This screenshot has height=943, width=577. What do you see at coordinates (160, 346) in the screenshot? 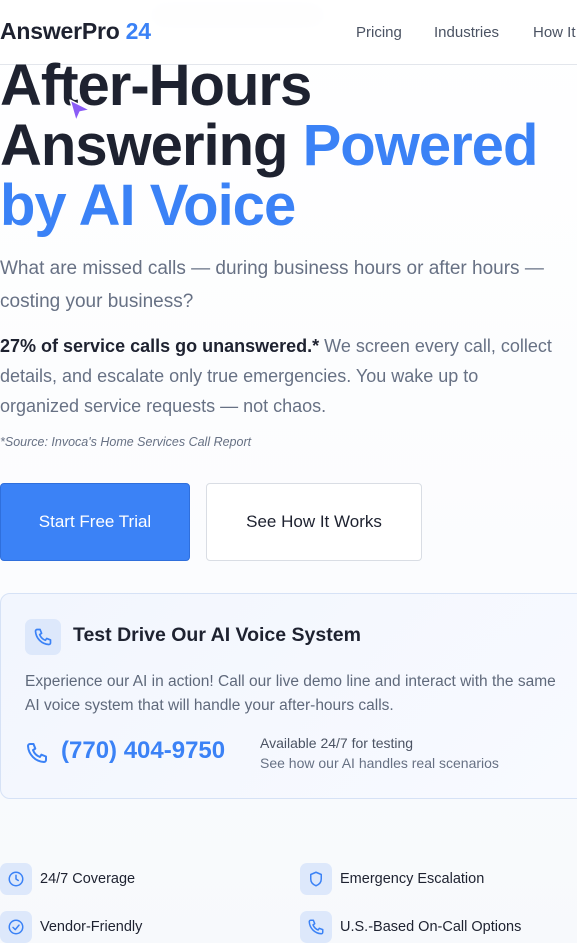
I see `stat-highlight: 27% of service calls go unanswered.*` at bounding box center [160, 346].